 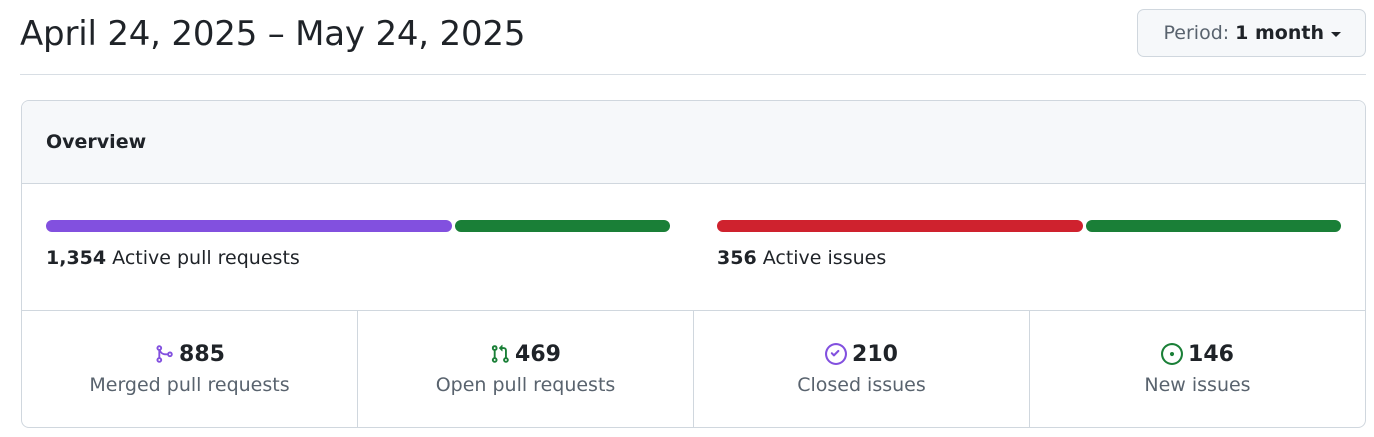 I want to click on period-selector-button: Period: 1 month, so click(x=1251, y=33).